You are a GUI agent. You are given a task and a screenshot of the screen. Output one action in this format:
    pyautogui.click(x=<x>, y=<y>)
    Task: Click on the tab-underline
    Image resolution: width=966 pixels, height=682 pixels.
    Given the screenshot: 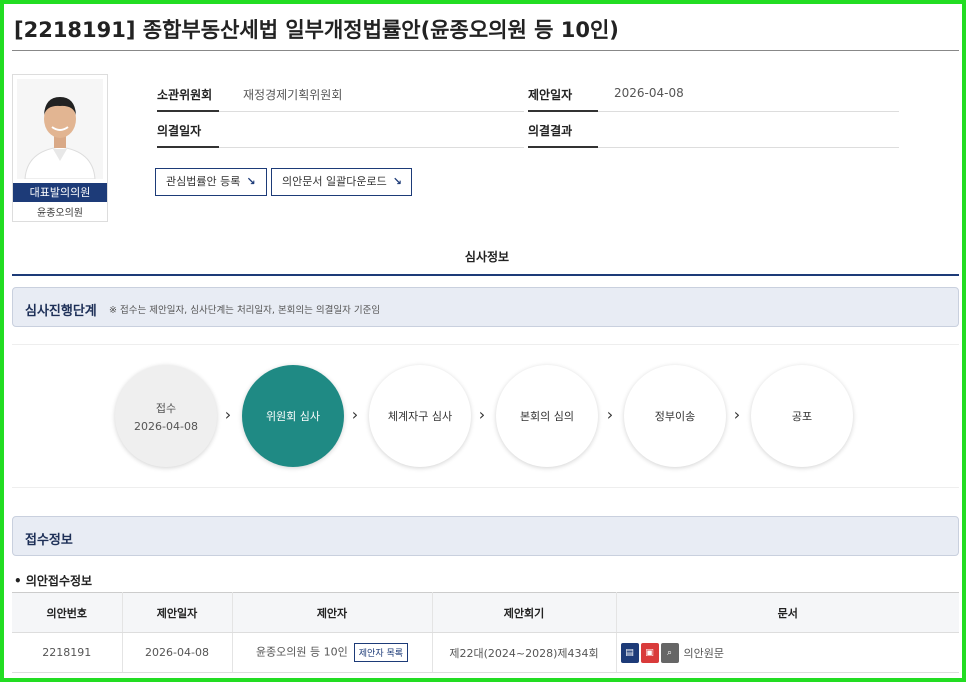 What is the action you would take?
    pyautogui.click(x=485, y=275)
    